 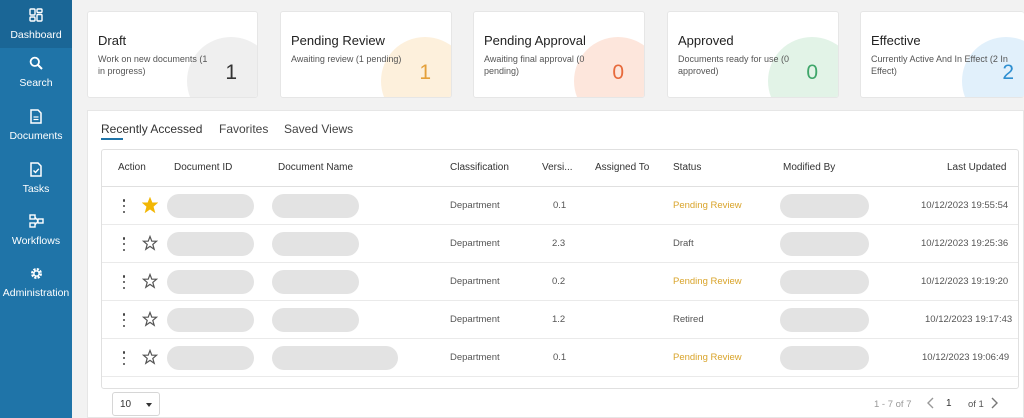 What do you see at coordinates (622, 167) in the screenshot?
I see `column-header-assigned-to: Assigned To` at bounding box center [622, 167].